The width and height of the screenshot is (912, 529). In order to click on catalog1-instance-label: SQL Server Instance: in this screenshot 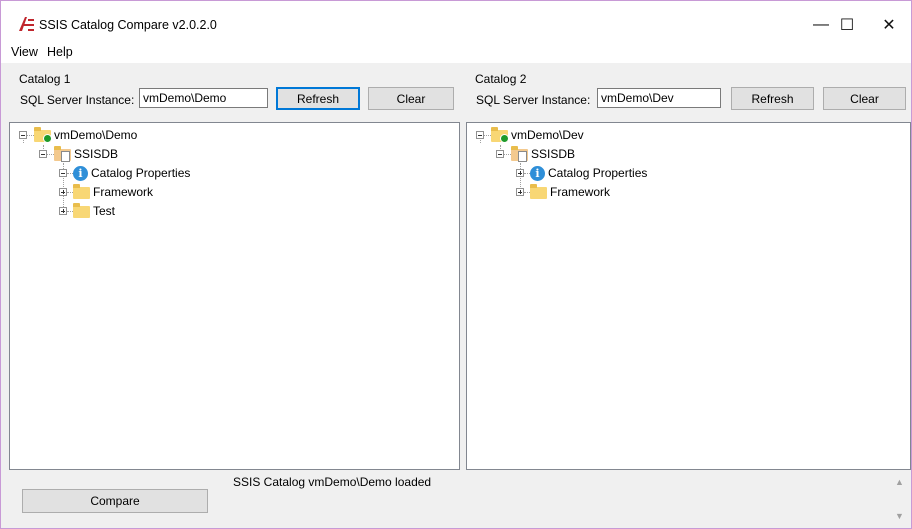, I will do `click(77, 100)`.